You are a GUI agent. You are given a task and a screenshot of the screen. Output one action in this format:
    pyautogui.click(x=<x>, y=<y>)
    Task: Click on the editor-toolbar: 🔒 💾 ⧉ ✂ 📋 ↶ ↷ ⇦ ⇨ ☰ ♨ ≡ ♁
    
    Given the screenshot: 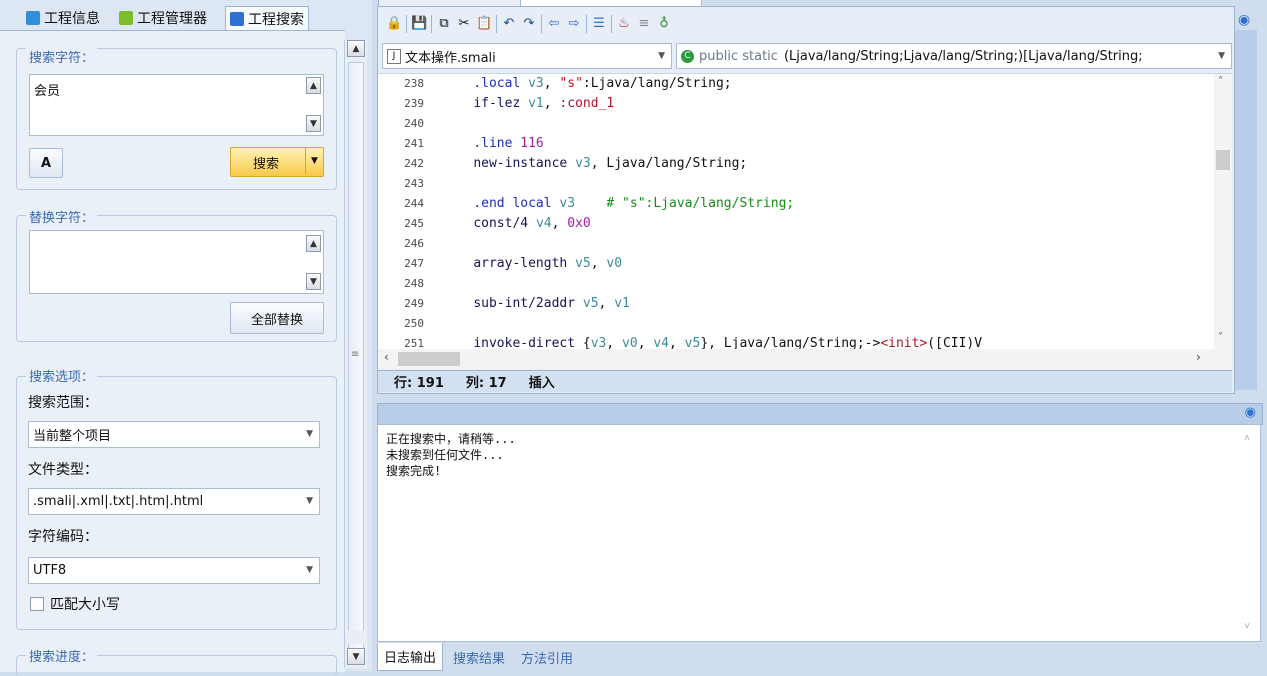 What is the action you would take?
    pyautogui.click(x=529, y=24)
    